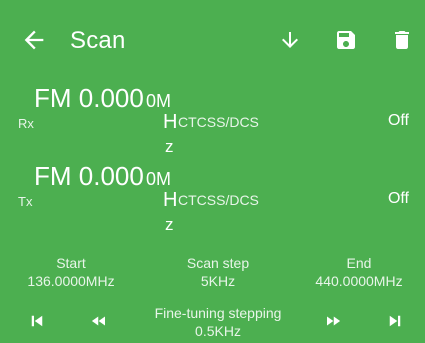 This screenshot has height=343, width=425. Describe the element at coordinates (53, 98) in the screenshot. I see `rx-mode: FM` at that location.